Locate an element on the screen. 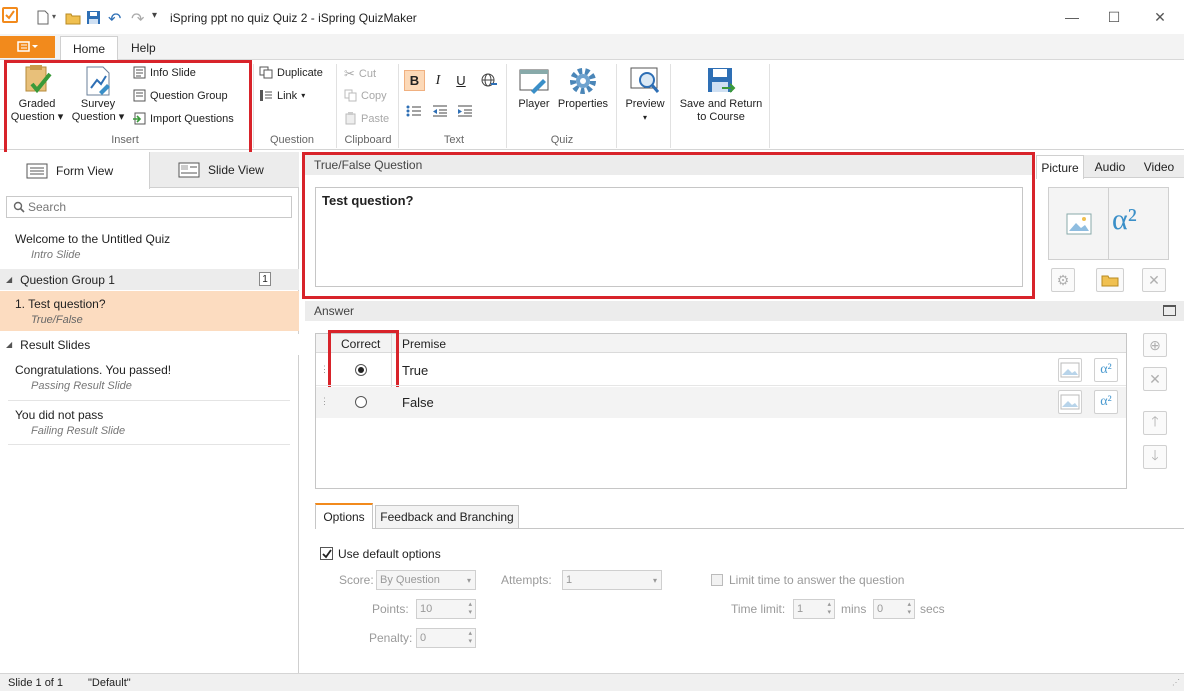 The width and height of the screenshot is (1184, 691). tab-slide-view: Slide View is located at coordinates (221, 170).